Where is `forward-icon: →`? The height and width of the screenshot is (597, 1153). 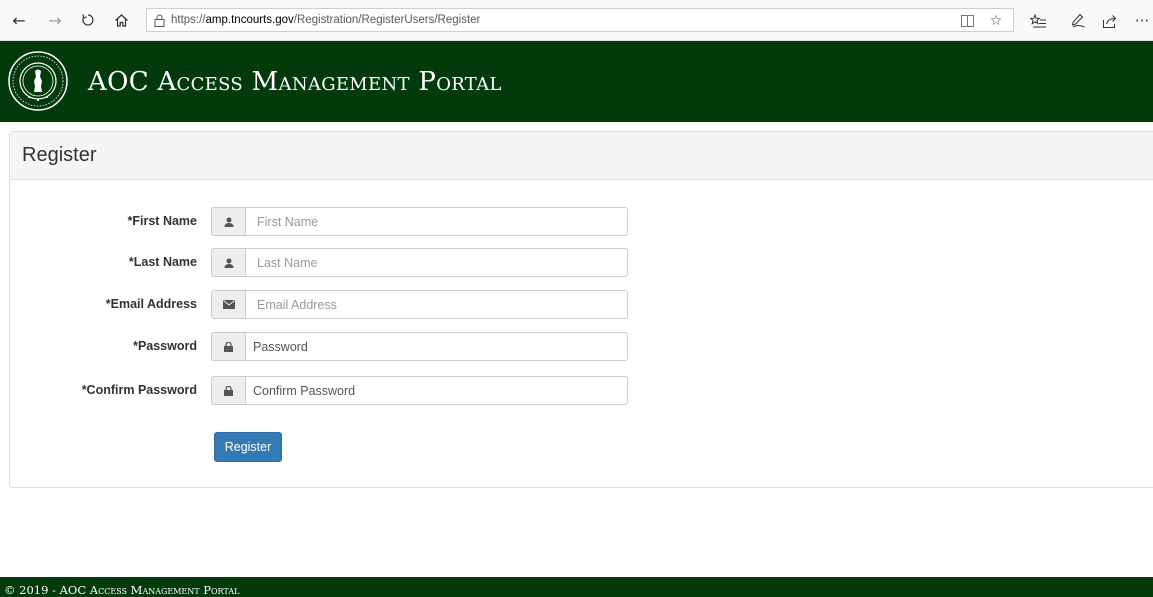
forward-icon: → is located at coordinates (55, 20).